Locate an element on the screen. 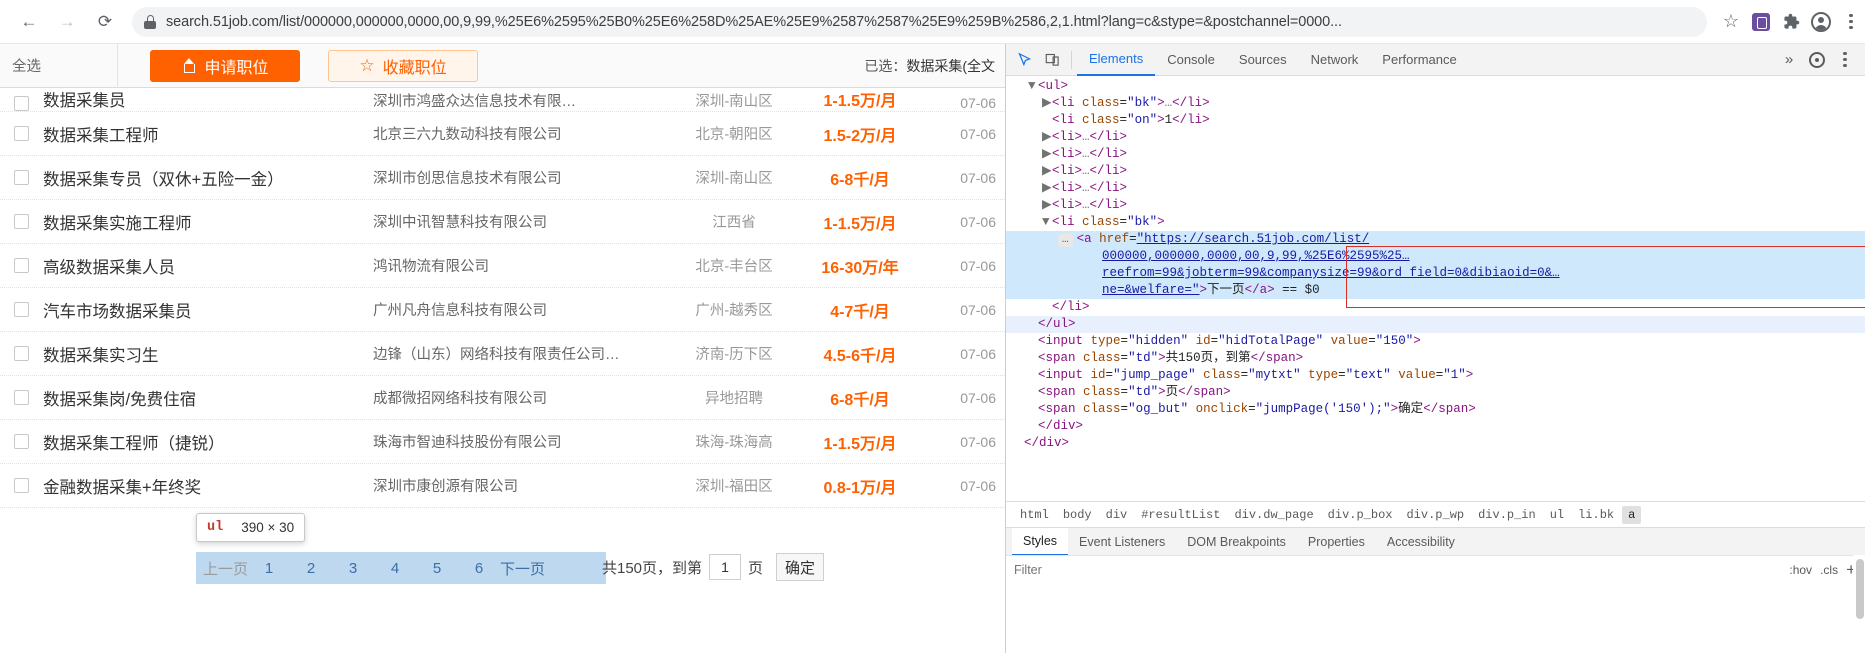 This screenshot has height=653, width=1865. dom-node-line: </div> is located at coordinates (1435, 443).